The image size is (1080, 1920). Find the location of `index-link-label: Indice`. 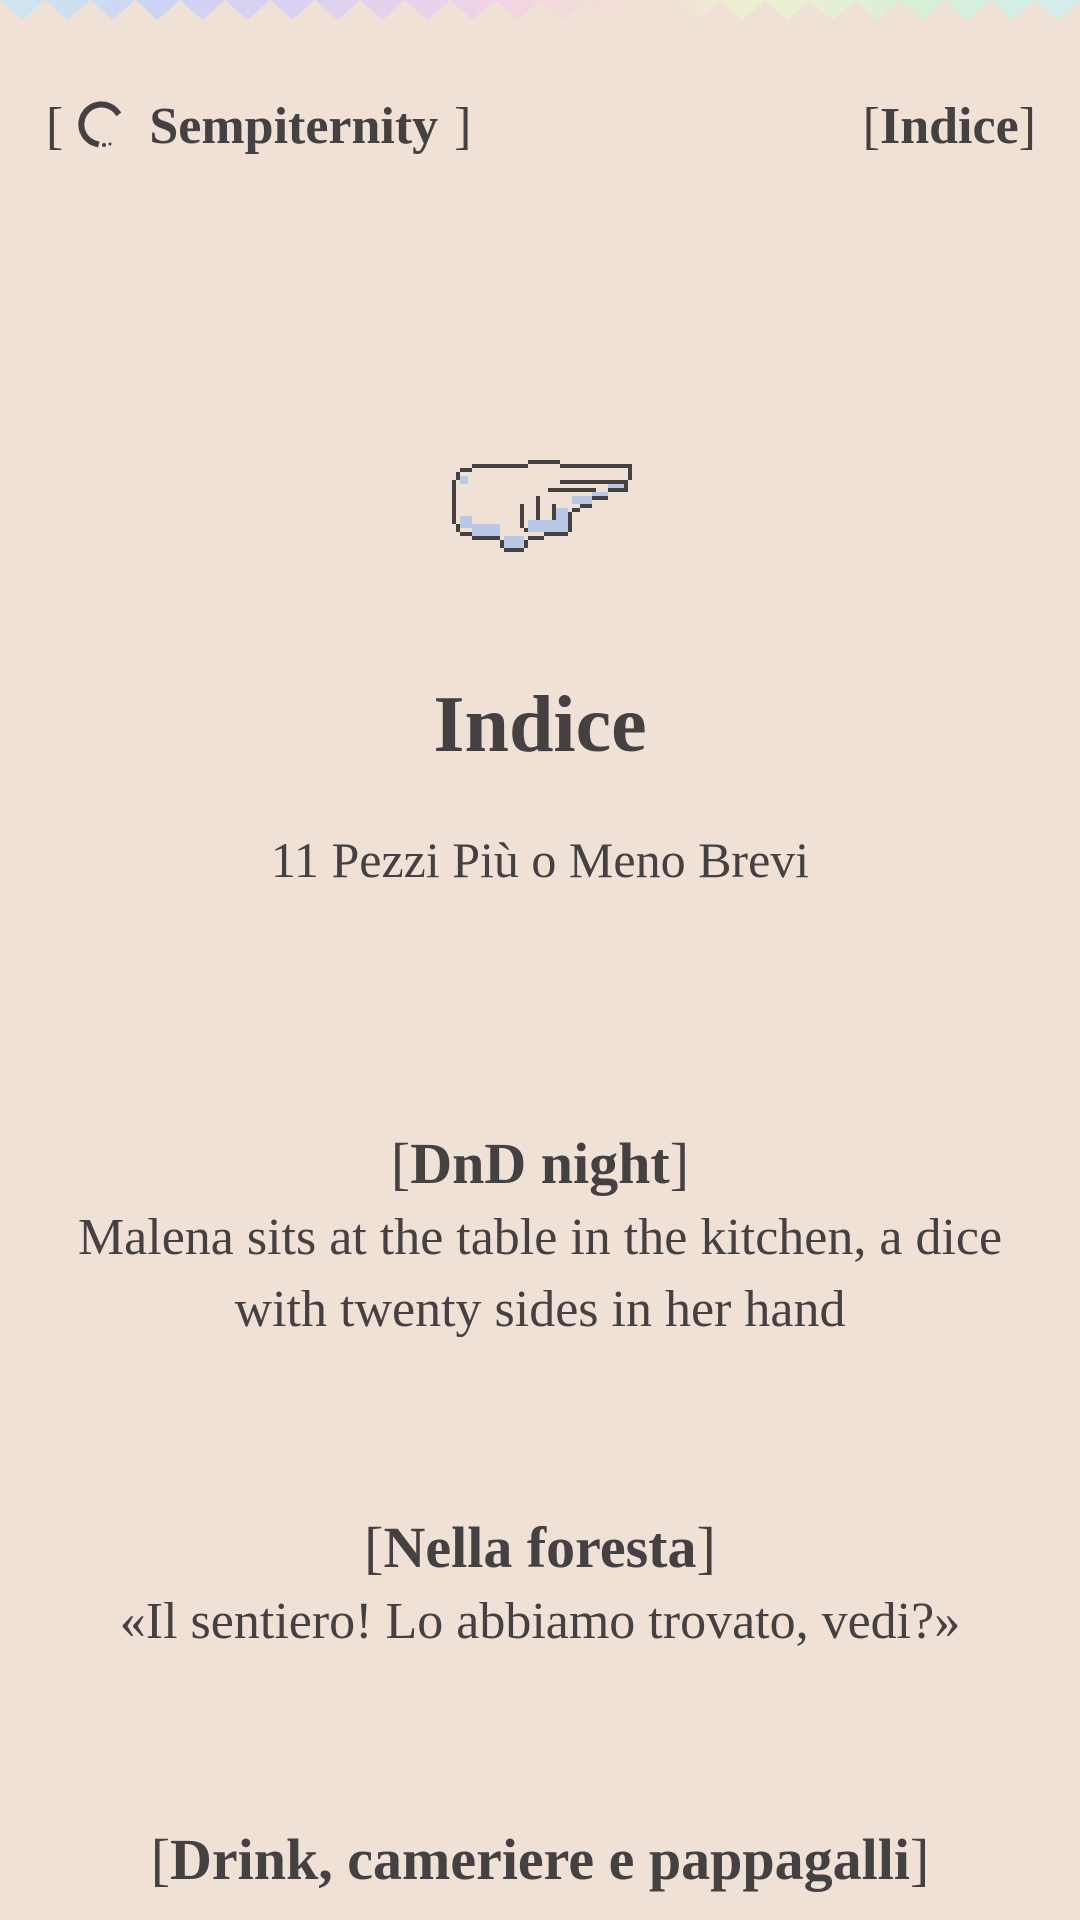

index-link-label: Indice is located at coordinates (949, 126).